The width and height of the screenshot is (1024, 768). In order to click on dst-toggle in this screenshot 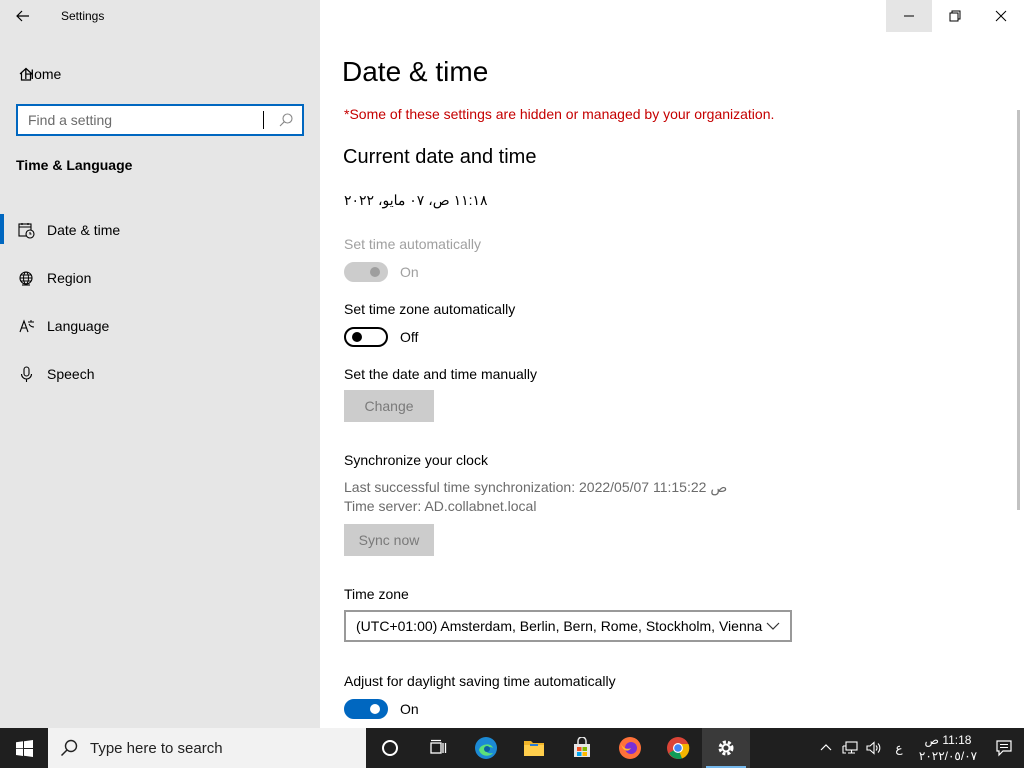, I will do `click(366, 709)`.